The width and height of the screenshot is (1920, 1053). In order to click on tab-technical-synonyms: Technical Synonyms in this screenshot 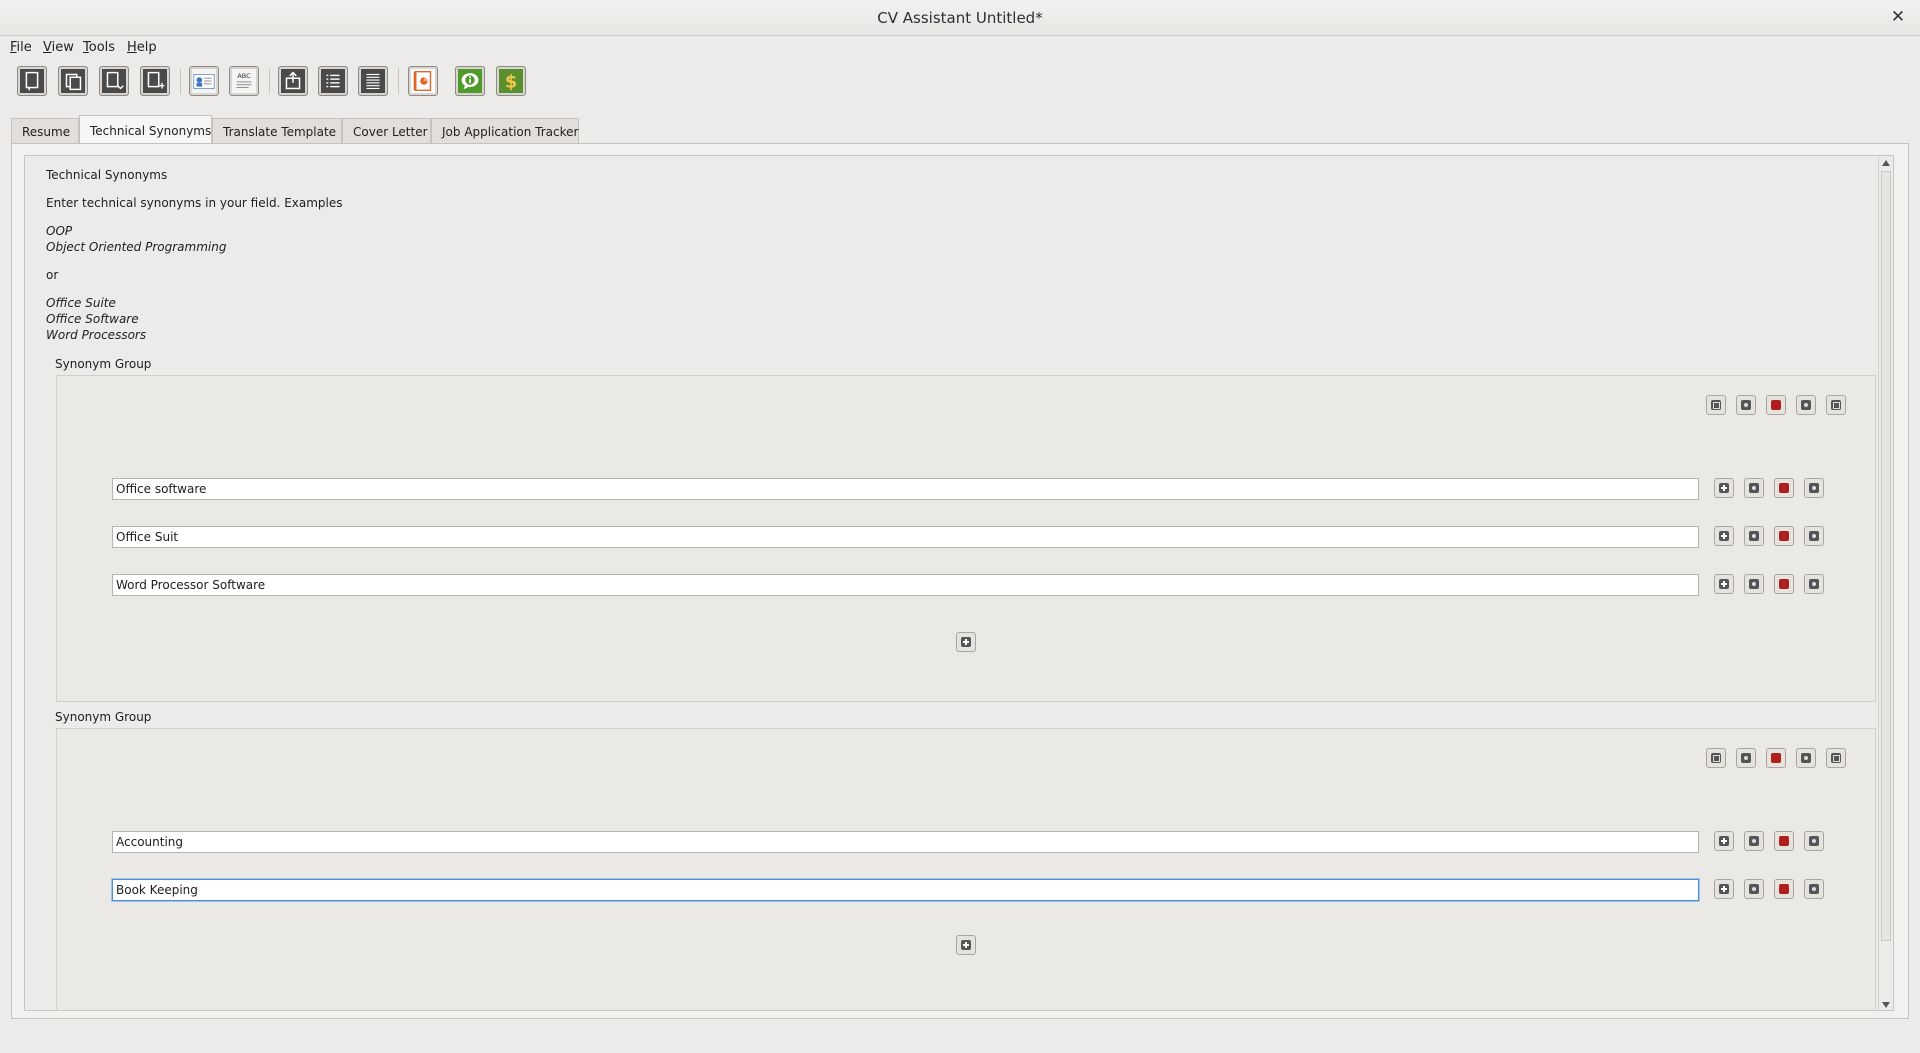, I will do `click(145, 129)`.